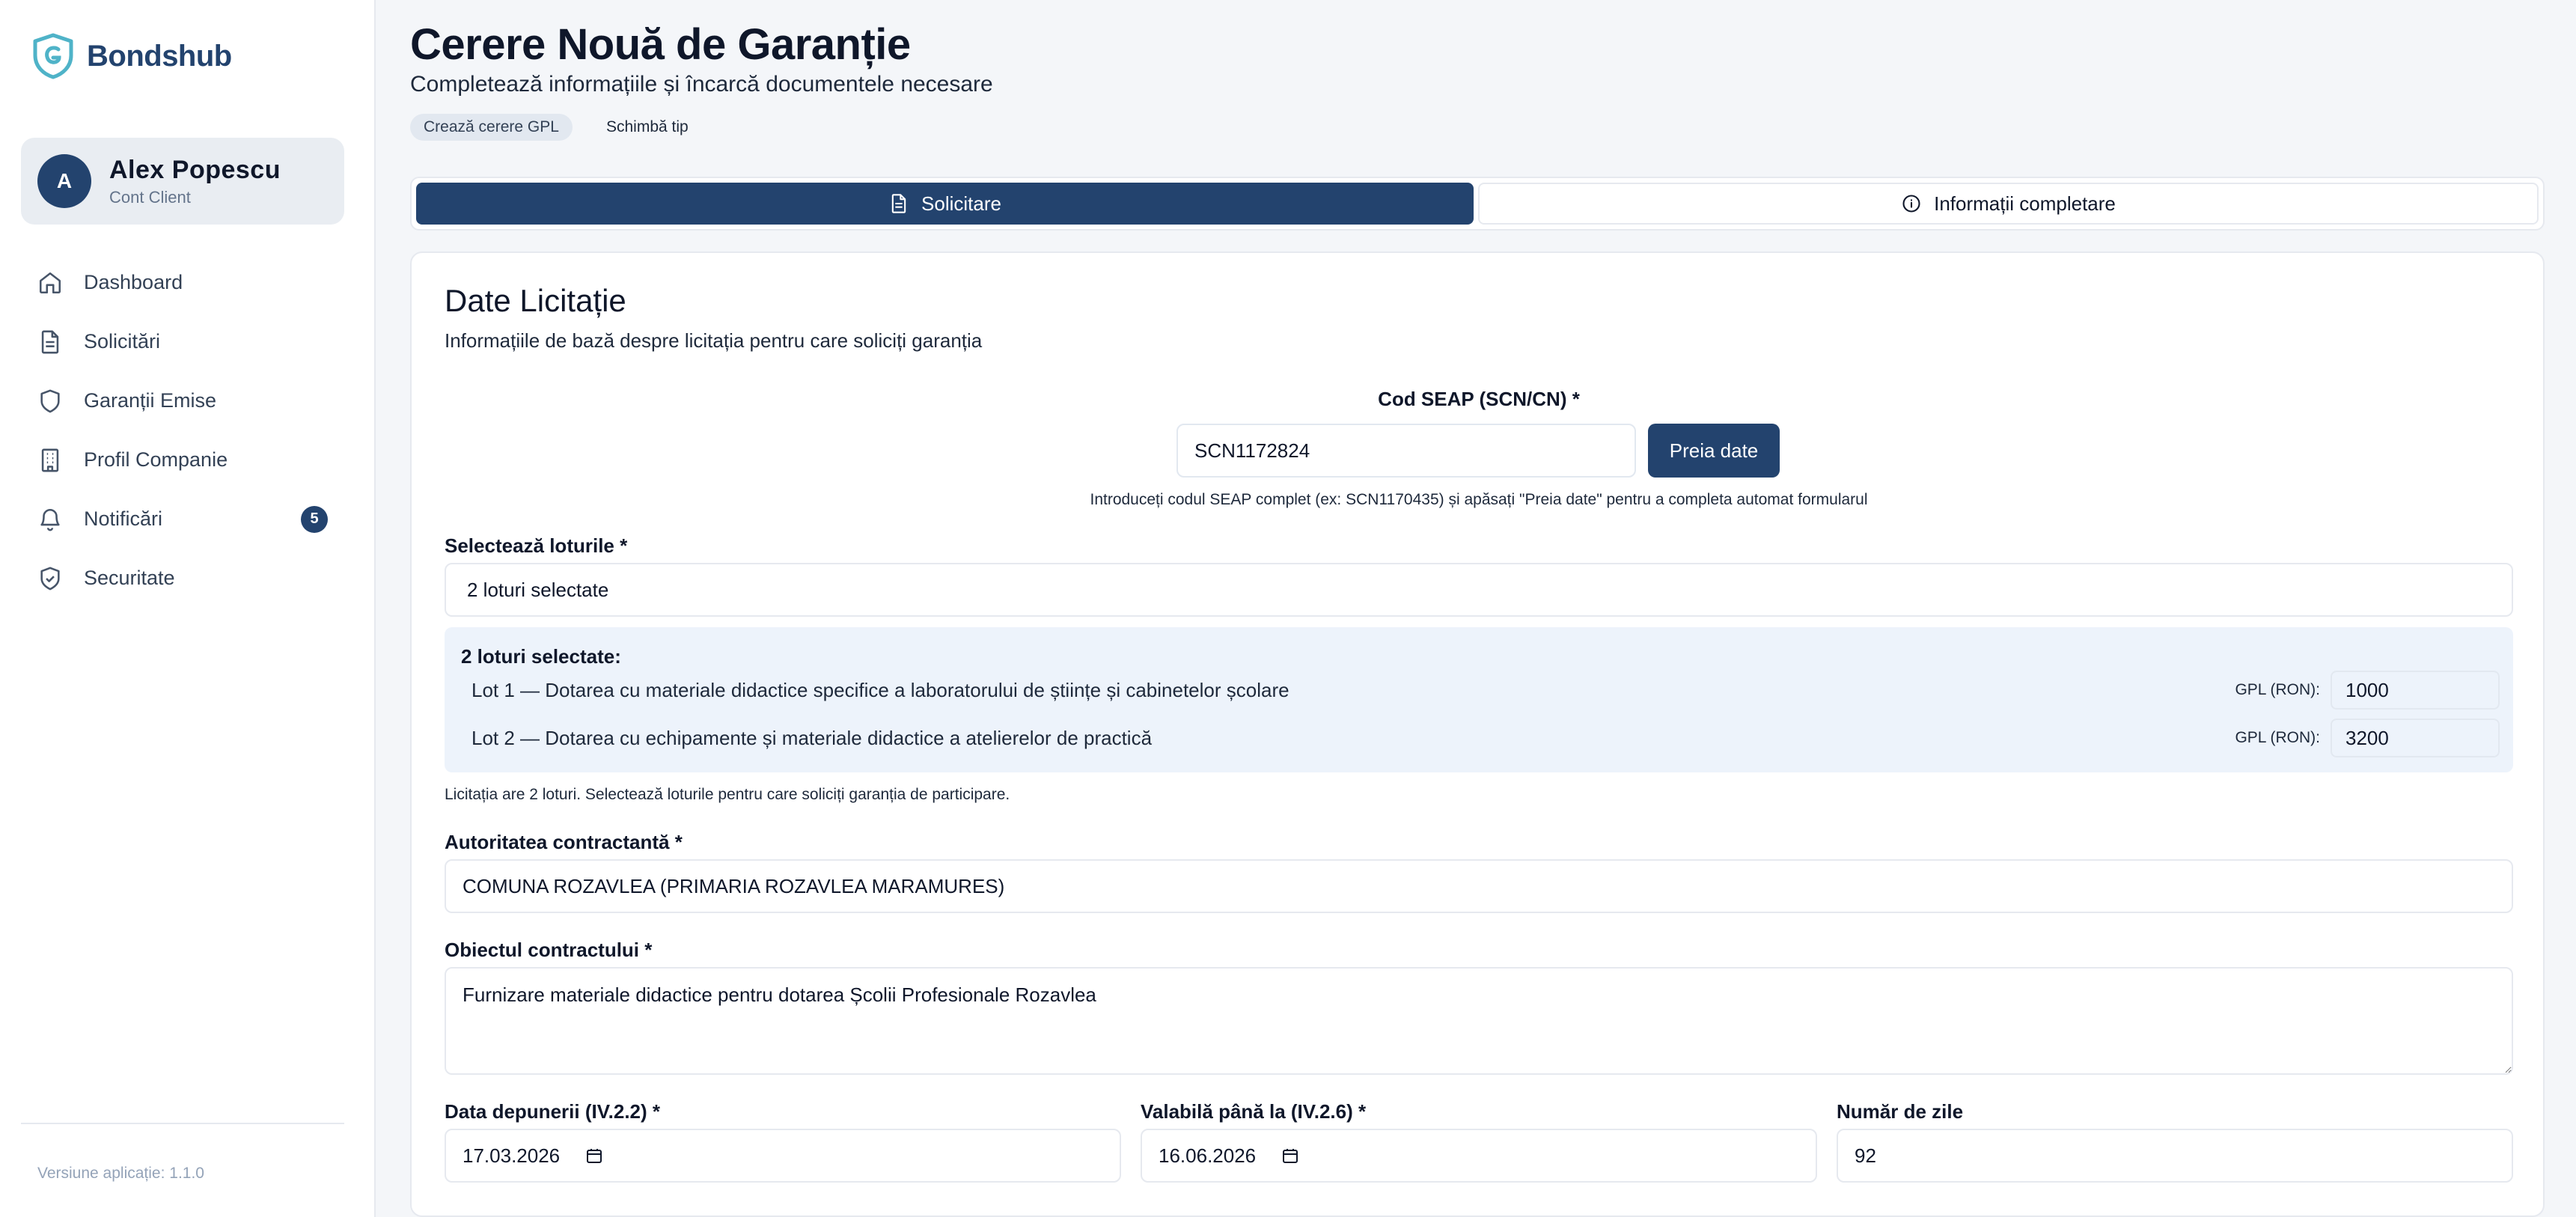 The width and height of the screenshot is (2576, 1217). I want to click on days-count-input: 92, so click(2175, 1156).